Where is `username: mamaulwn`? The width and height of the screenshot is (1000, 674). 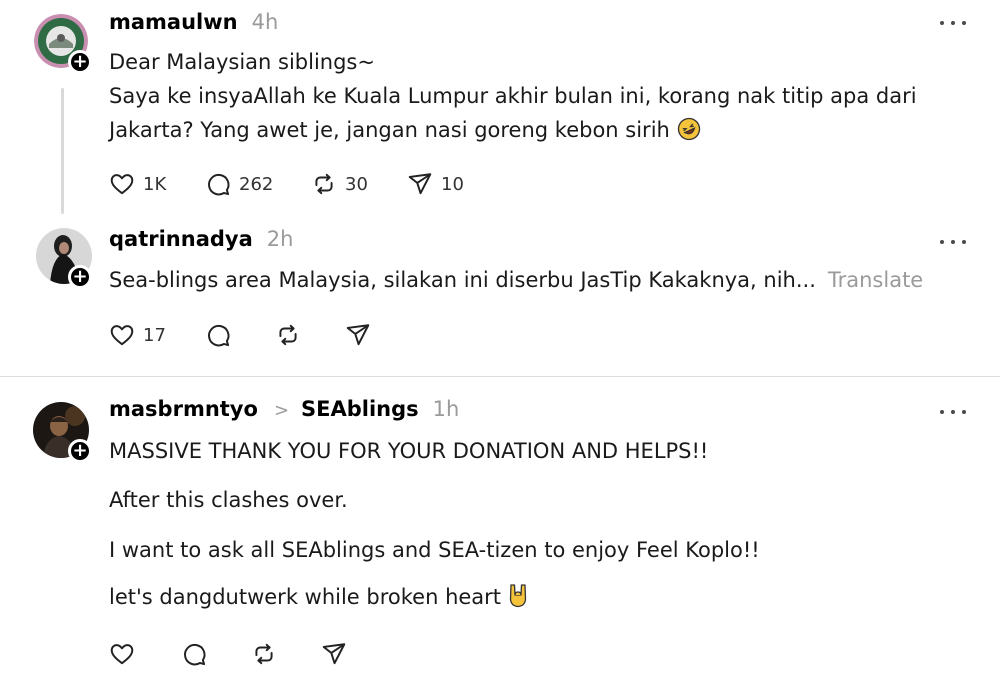
username: mamaulwn is located at coordinates (173, 22).